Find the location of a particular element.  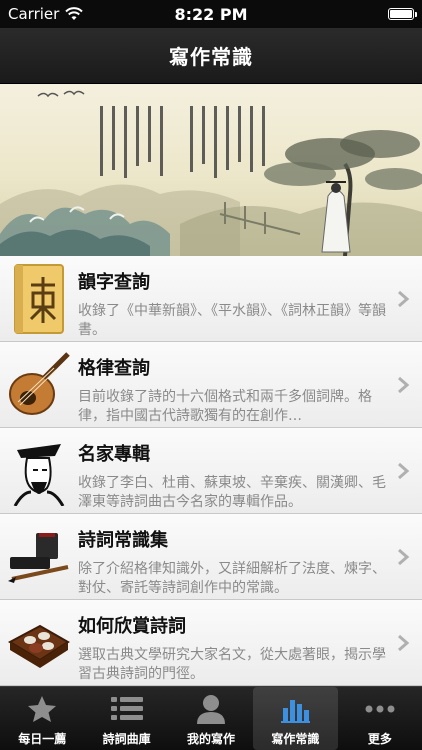

list-item-description: 收錄了李白、杜甫、蘇東坡、辛棄疾、關漢卿、毛澤東等詩詞曲古今名家的專輯作品。 is located at coordinates (232, 492).